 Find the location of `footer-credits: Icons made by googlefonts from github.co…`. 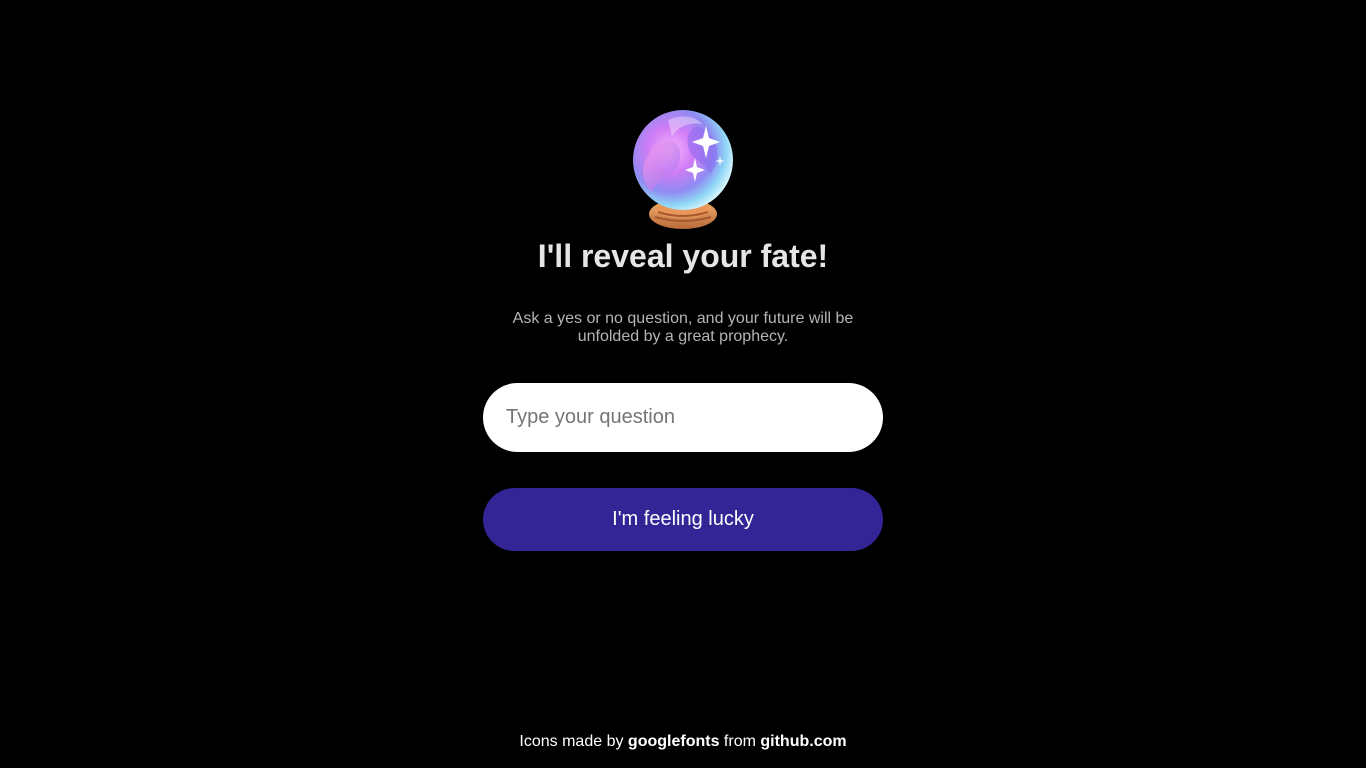

footer-credits: Icons made by googlefonts from github.co… is located at coordinates (683, 742).